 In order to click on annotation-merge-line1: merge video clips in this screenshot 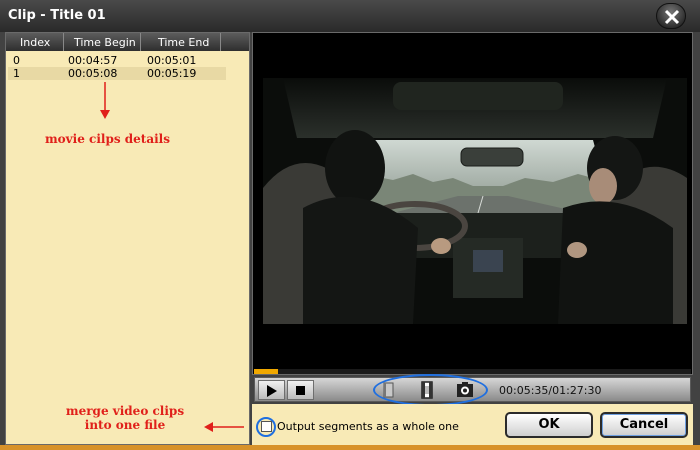, I will do `click(125, 411)`.